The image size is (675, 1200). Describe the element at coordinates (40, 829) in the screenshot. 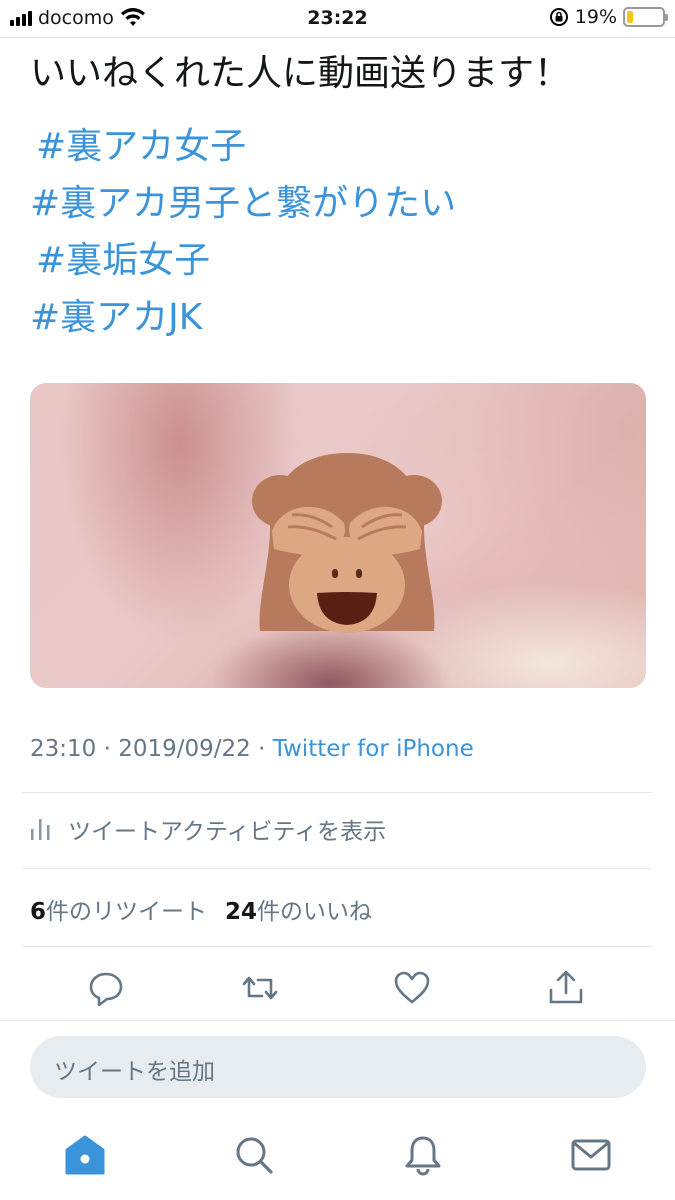

I see `bar-chart-icon` at that location.